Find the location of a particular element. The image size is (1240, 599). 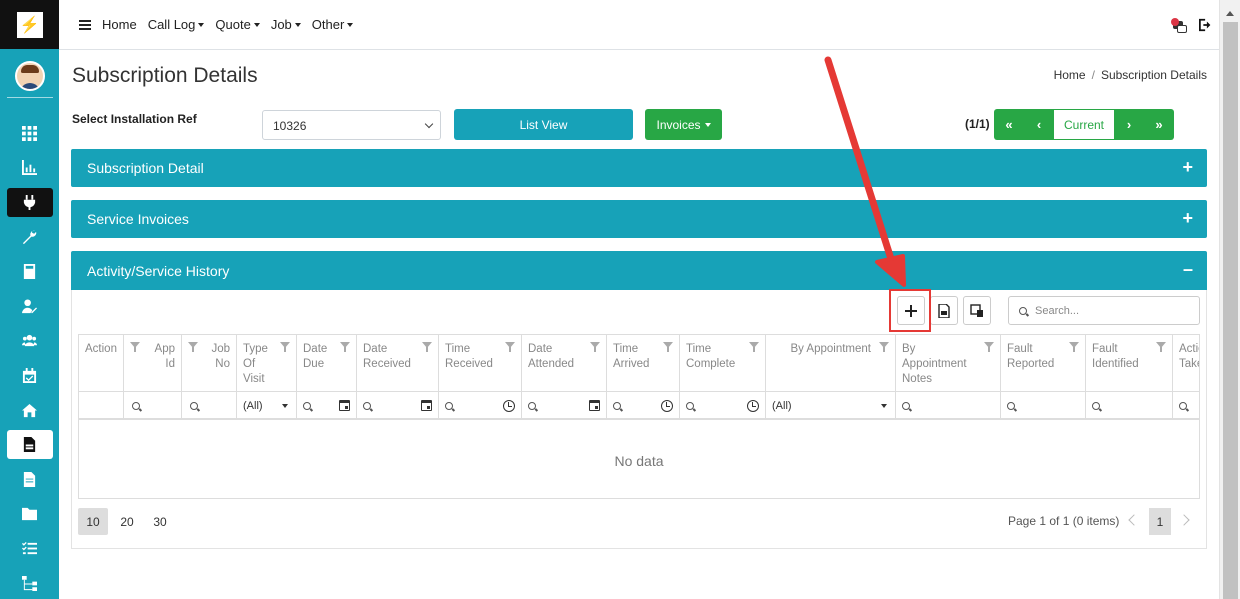

next-record-button: › is located at coordinates (1129, 124).